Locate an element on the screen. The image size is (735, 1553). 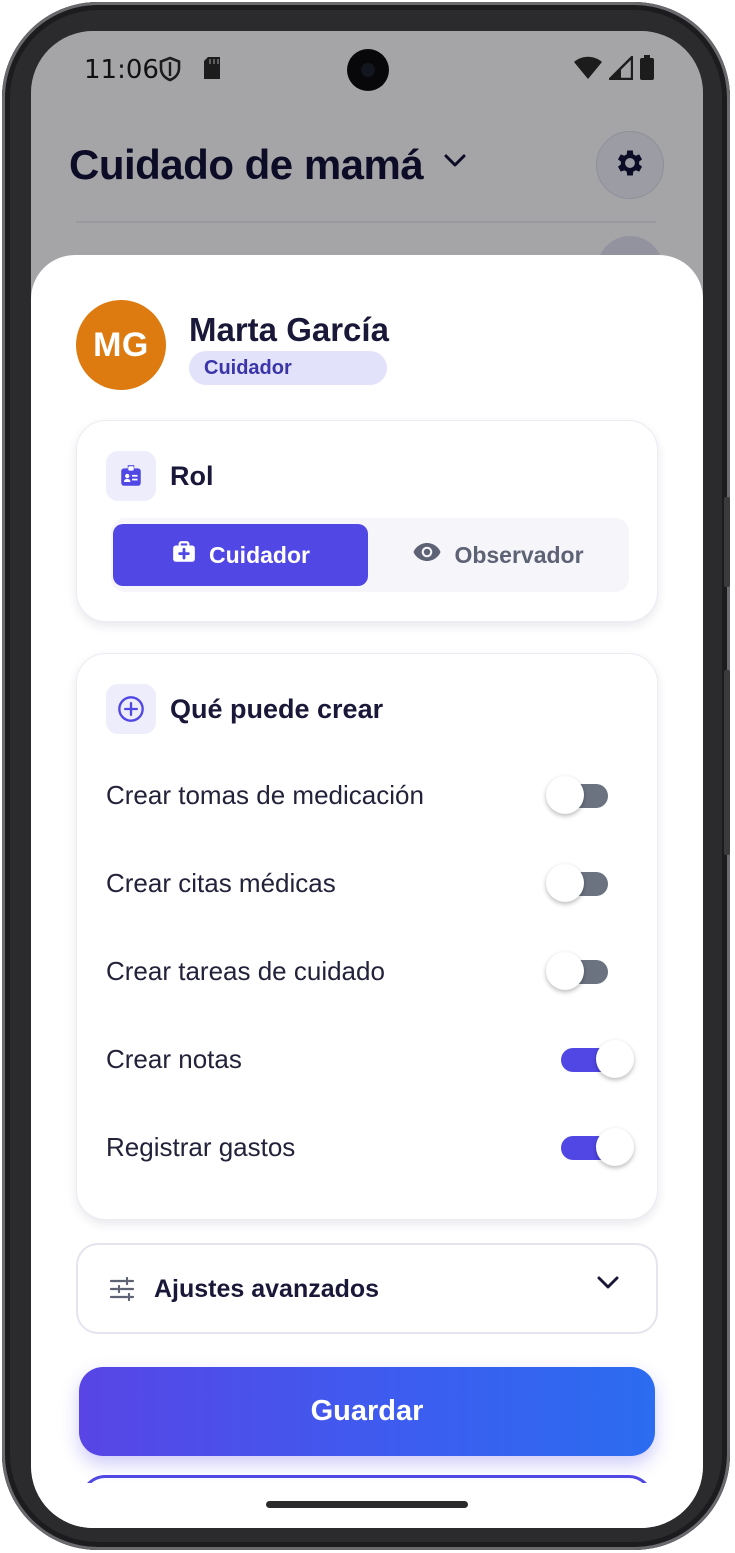
role-badge: Cuidador is located at coordinates (288, 368).